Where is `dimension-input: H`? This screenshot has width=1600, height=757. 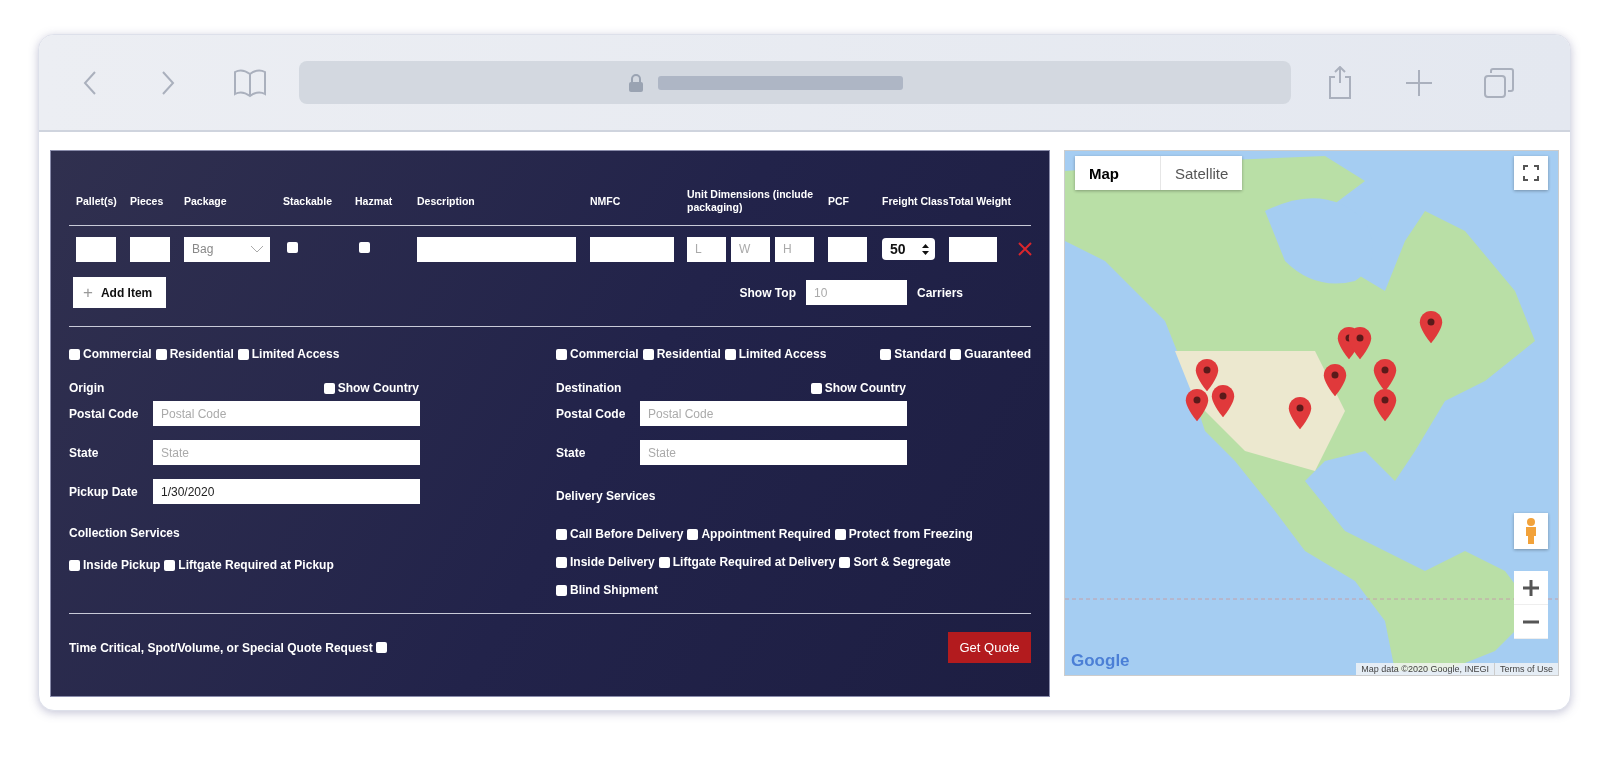
dimension-input: H is located at coordinates (794, 249).